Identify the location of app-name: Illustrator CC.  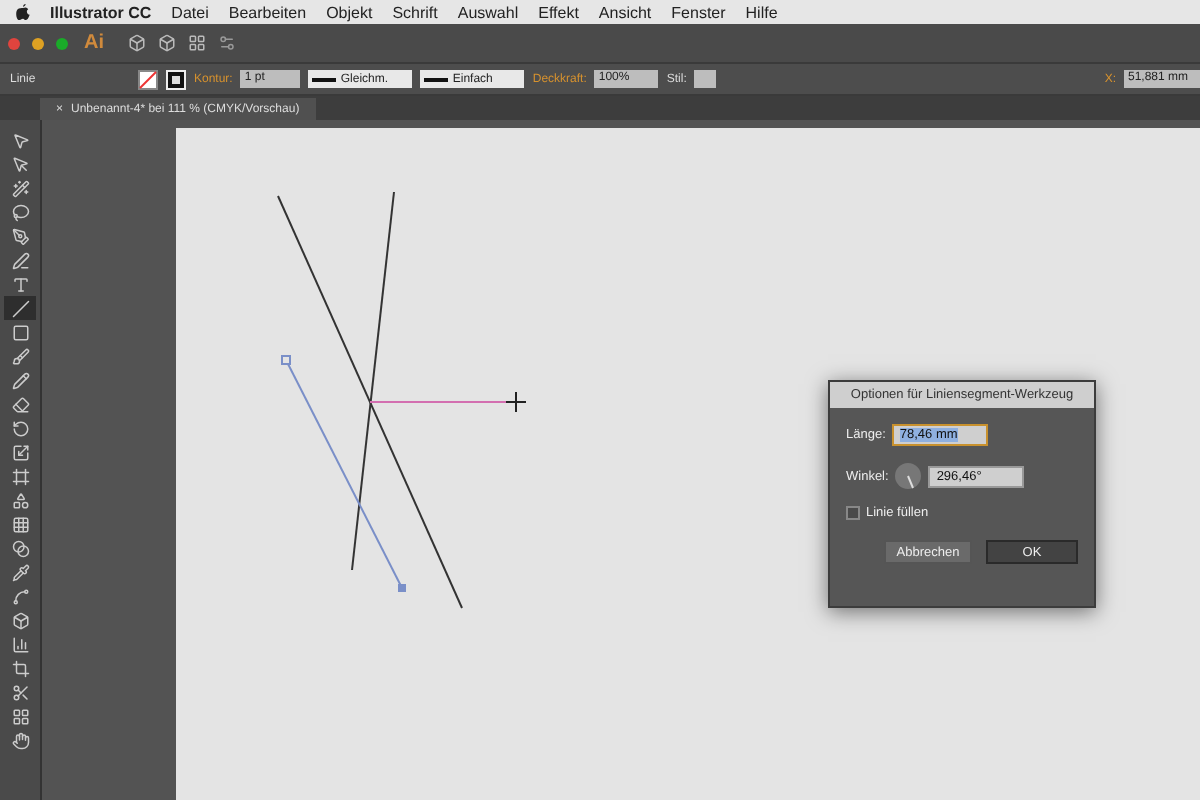
(101, 12).